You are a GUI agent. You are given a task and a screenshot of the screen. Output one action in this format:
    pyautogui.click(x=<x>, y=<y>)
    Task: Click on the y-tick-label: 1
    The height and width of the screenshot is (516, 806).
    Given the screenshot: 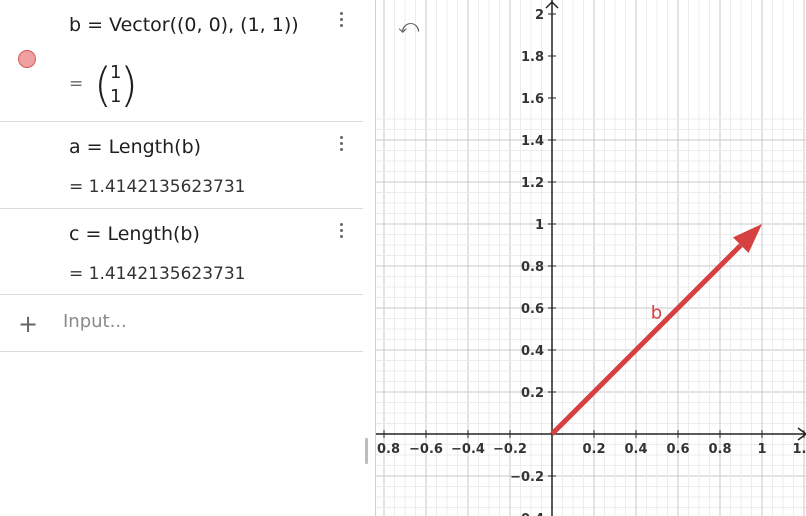 What is the action you would take?
    pyautogui.click(x=539, y=225)
    